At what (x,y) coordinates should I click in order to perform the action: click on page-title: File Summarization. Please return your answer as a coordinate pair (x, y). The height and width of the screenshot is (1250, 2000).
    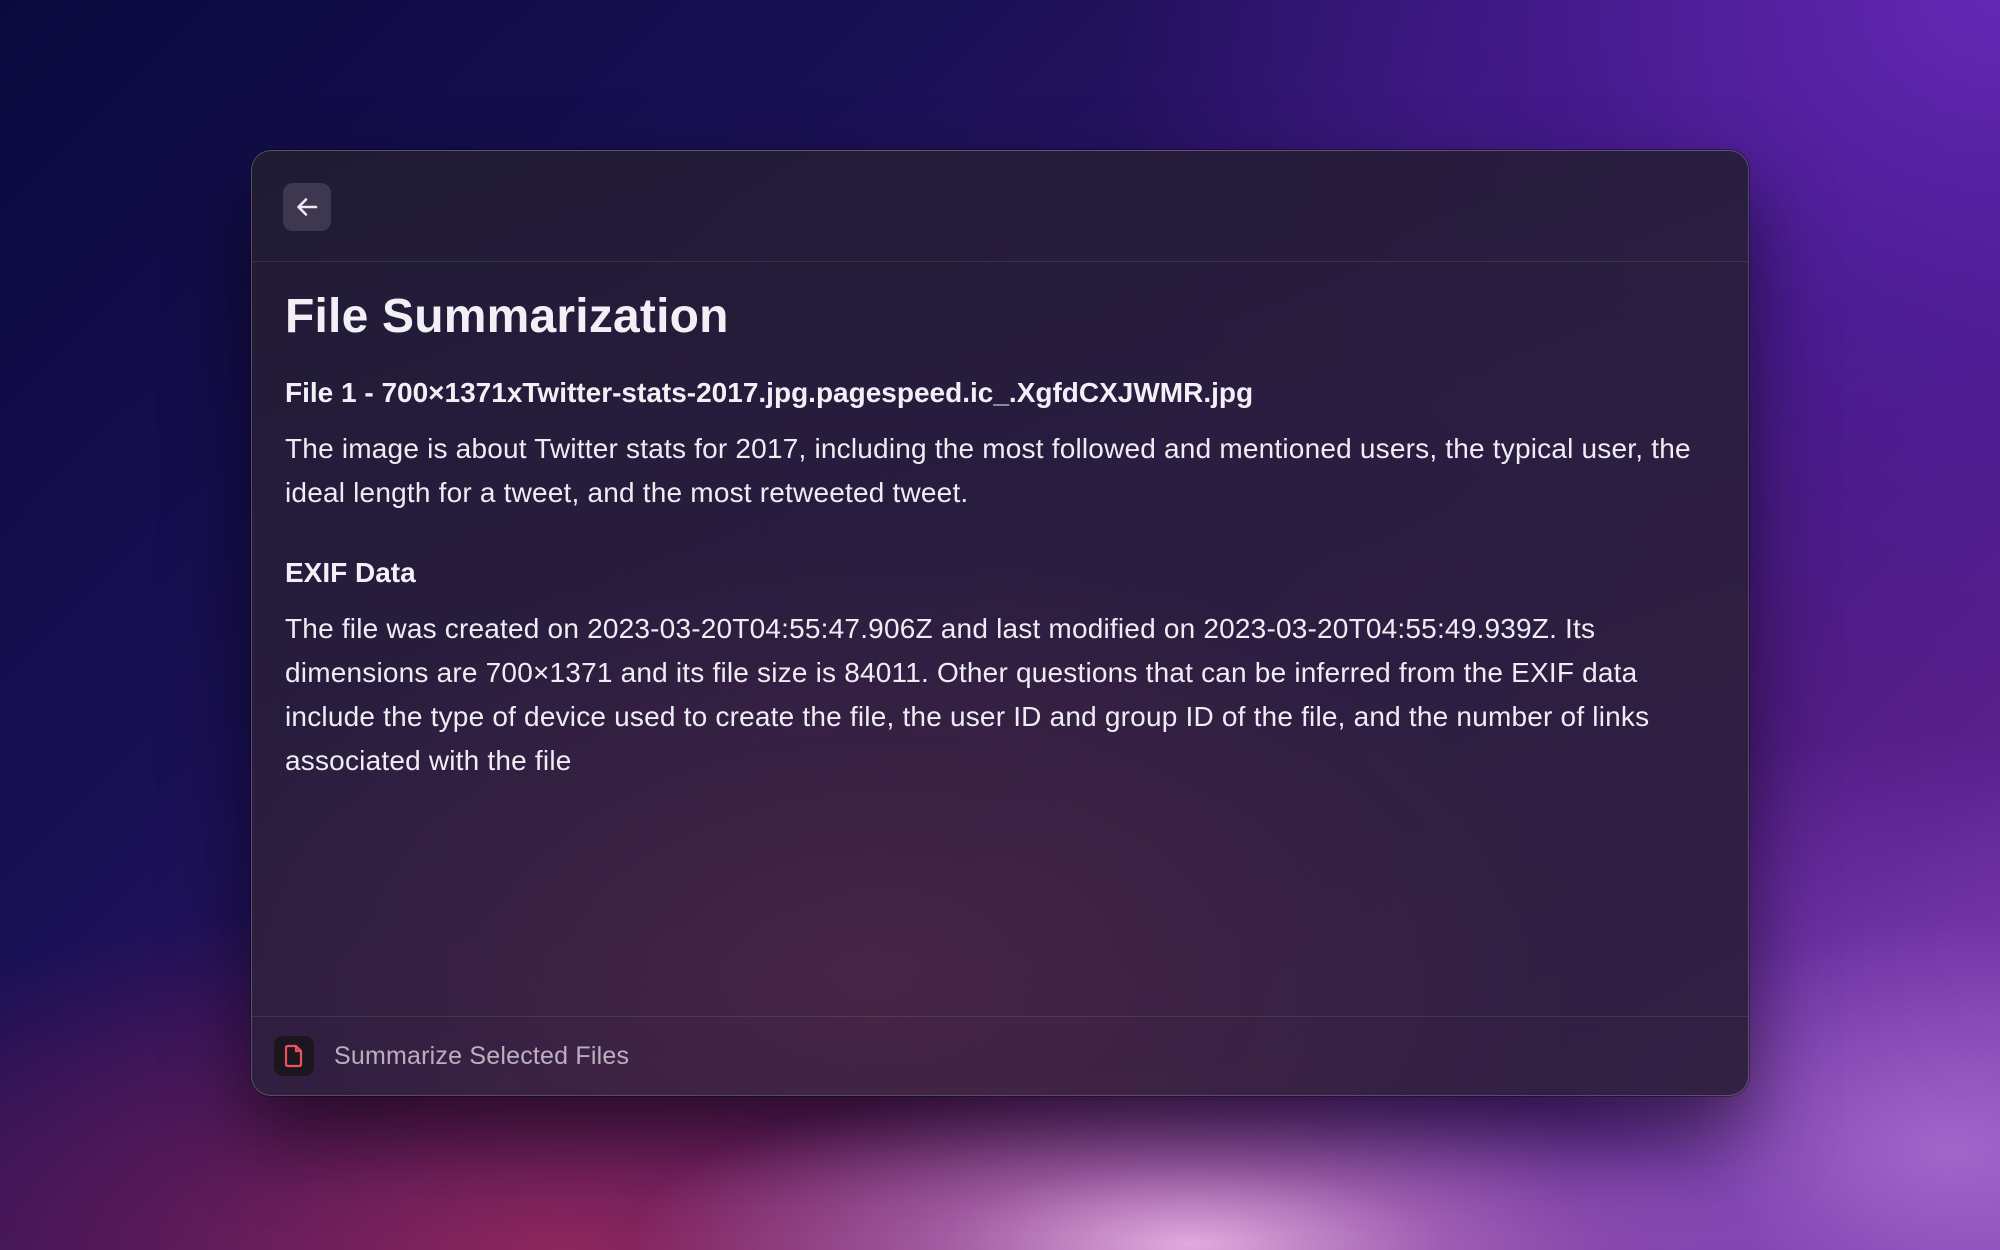
    Looking at the image, I should click on (507, 316).